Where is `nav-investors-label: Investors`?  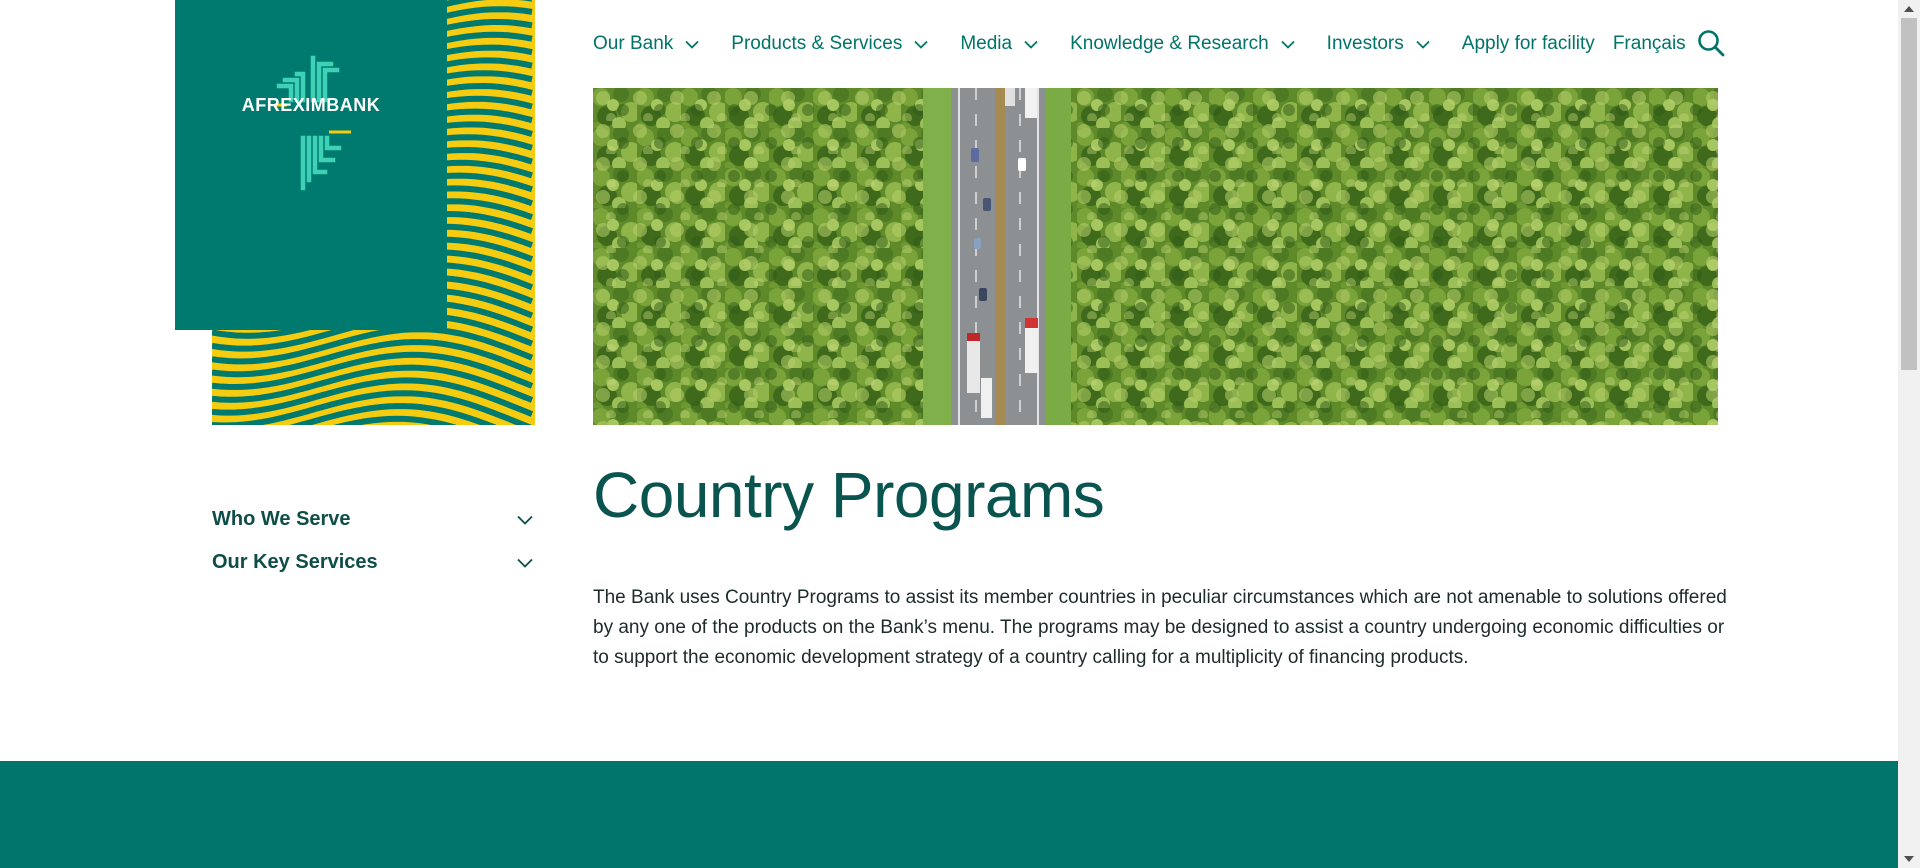 nav-investors-label: Investors is located at coordinates (1365, 43).